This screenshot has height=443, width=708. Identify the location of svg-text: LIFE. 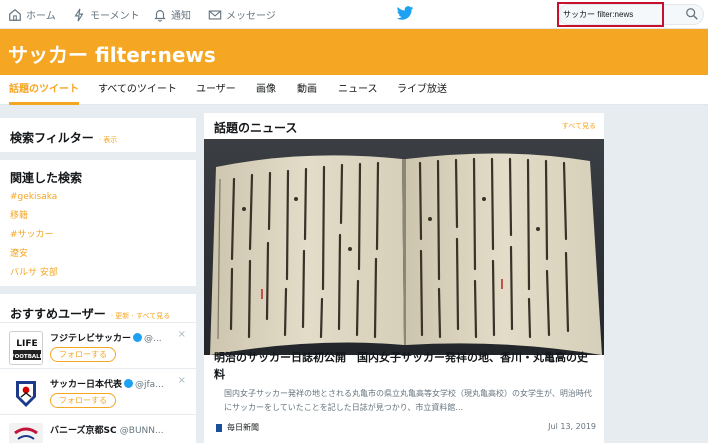
(26, 344).